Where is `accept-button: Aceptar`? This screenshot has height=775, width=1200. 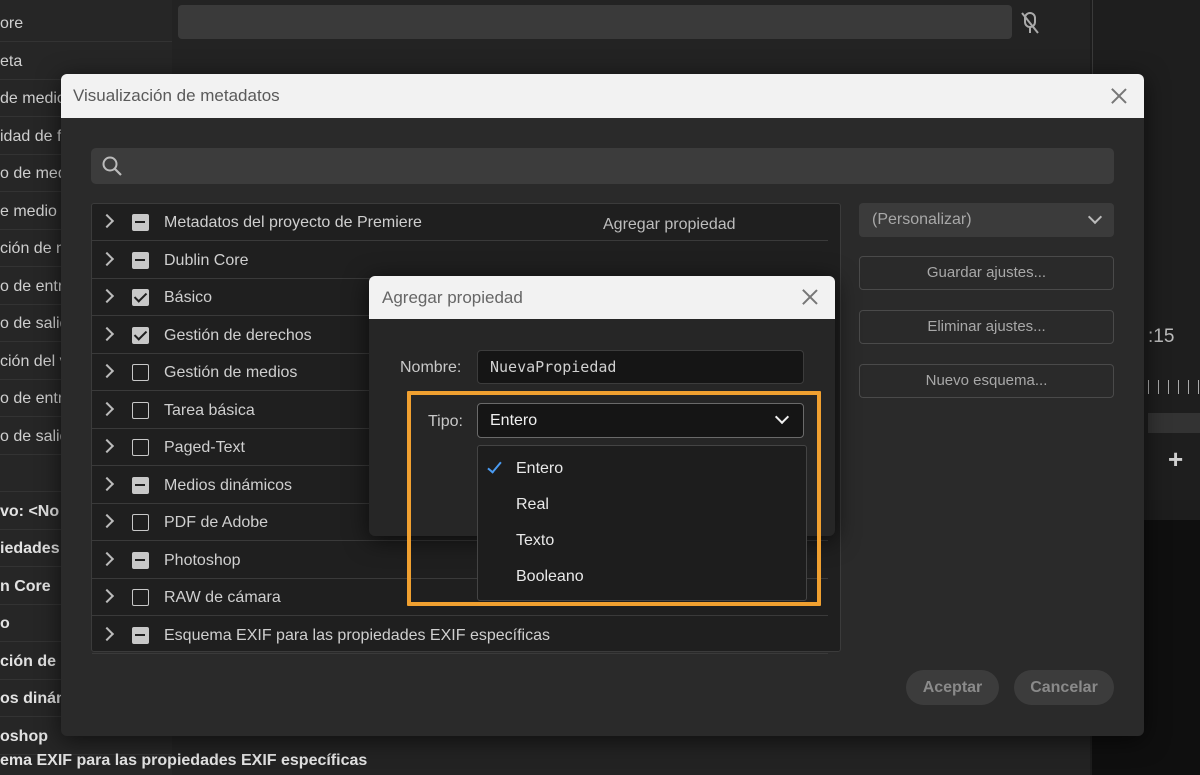 accept-button: Aceptar is located at coordinates (952, 687).